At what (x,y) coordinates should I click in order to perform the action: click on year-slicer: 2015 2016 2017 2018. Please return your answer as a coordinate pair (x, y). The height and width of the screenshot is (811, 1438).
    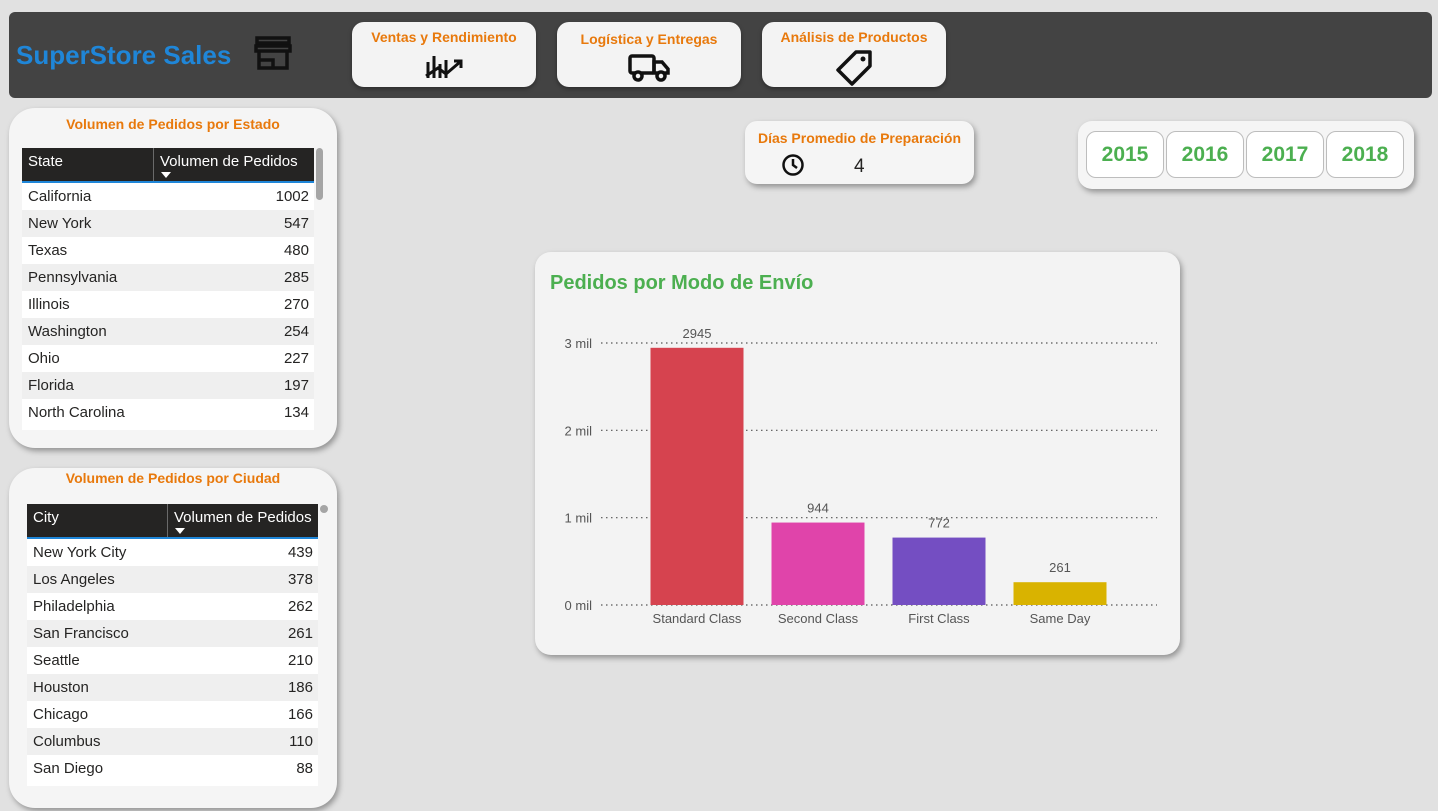
    Looking at the image, I should click on (1246, 155).